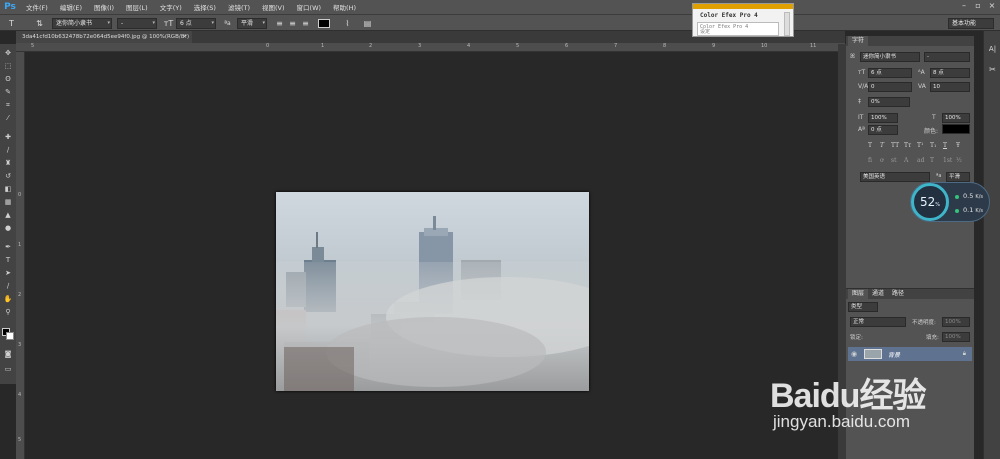 The image size is (1000, 459). Describe the element at coordinates (890, 73) in the screenshot. I see `char-size-field: 6 点` at that location.